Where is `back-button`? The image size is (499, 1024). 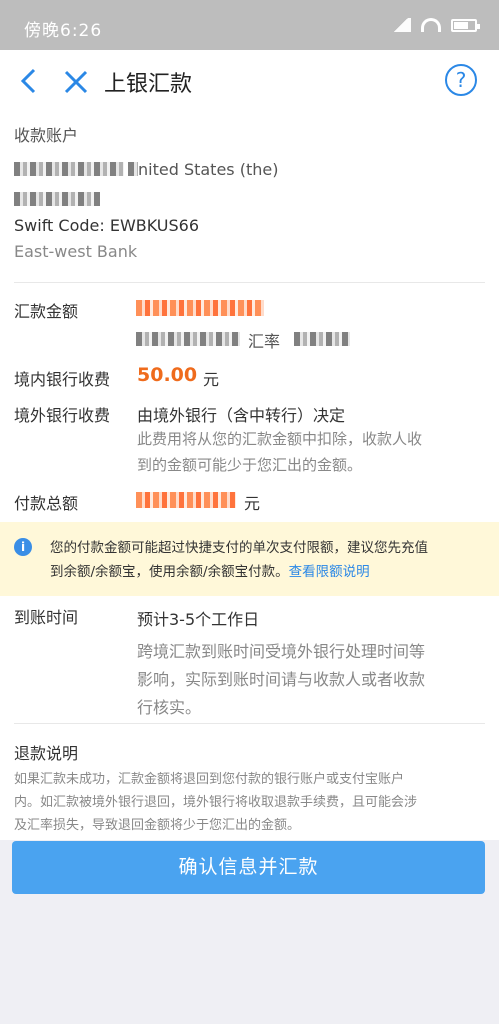 back-button is located at coordinates (29, 81).